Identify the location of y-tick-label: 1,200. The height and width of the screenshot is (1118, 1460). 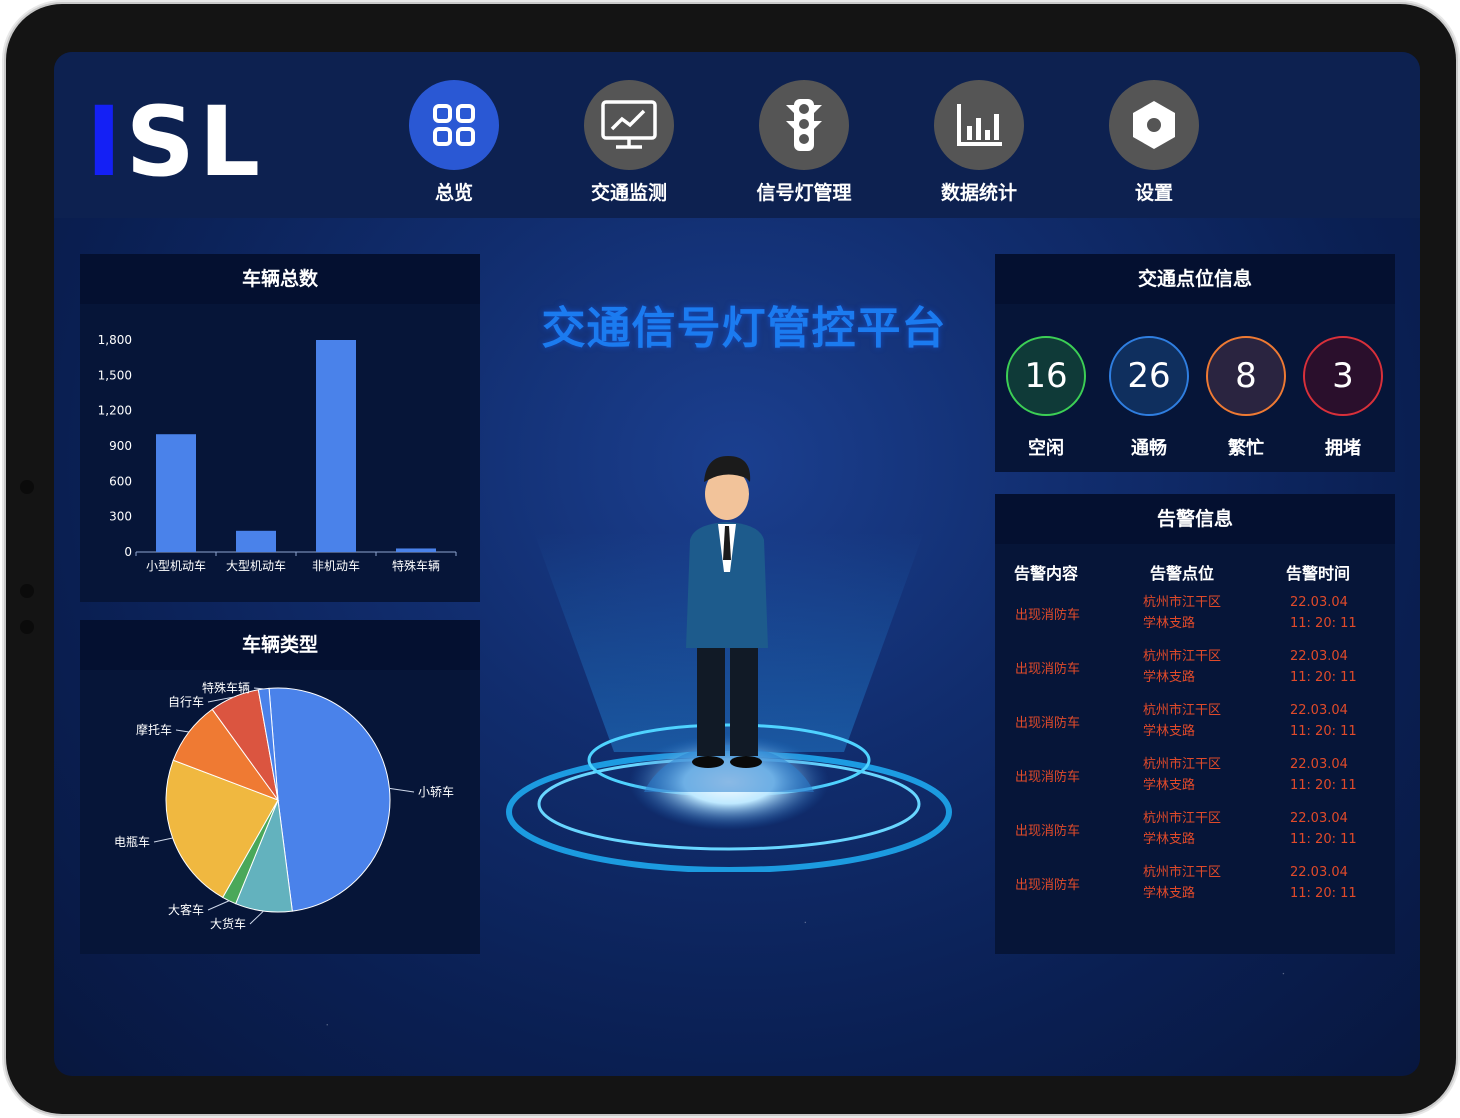
(115, 411).